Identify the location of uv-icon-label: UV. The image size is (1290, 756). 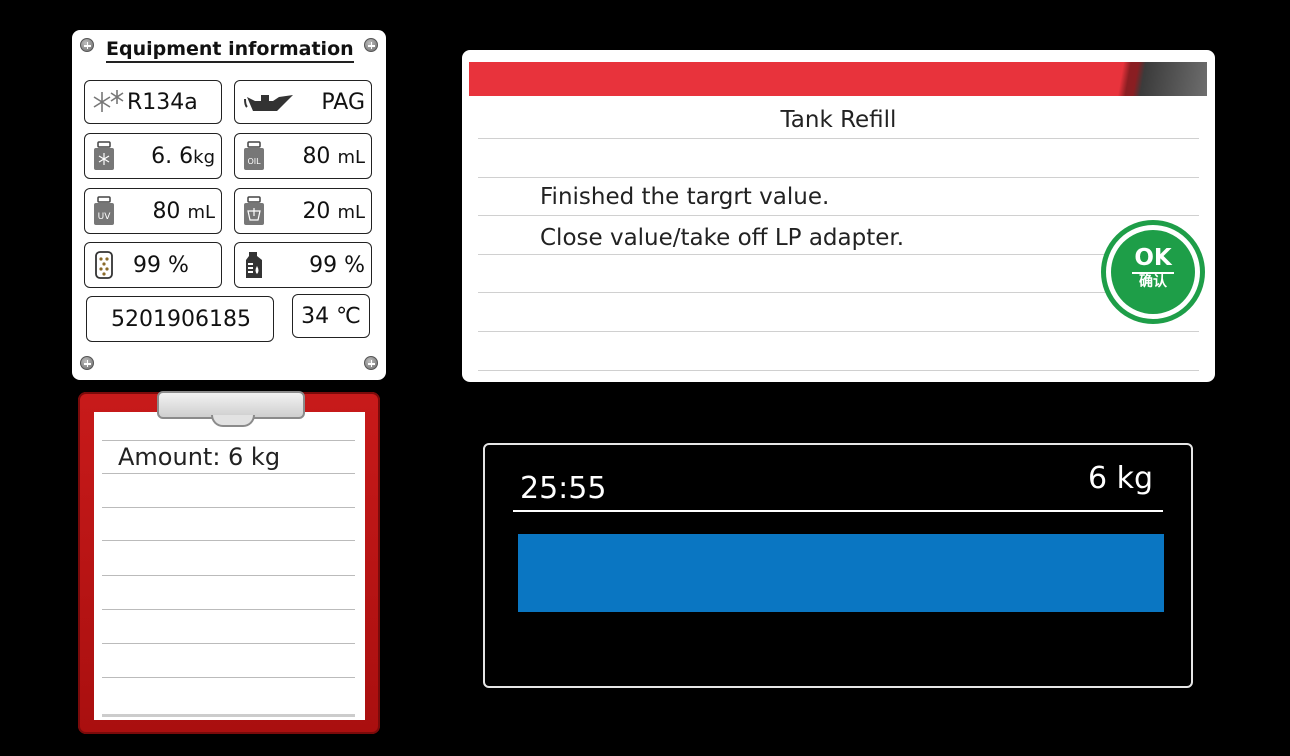
(105, 217).